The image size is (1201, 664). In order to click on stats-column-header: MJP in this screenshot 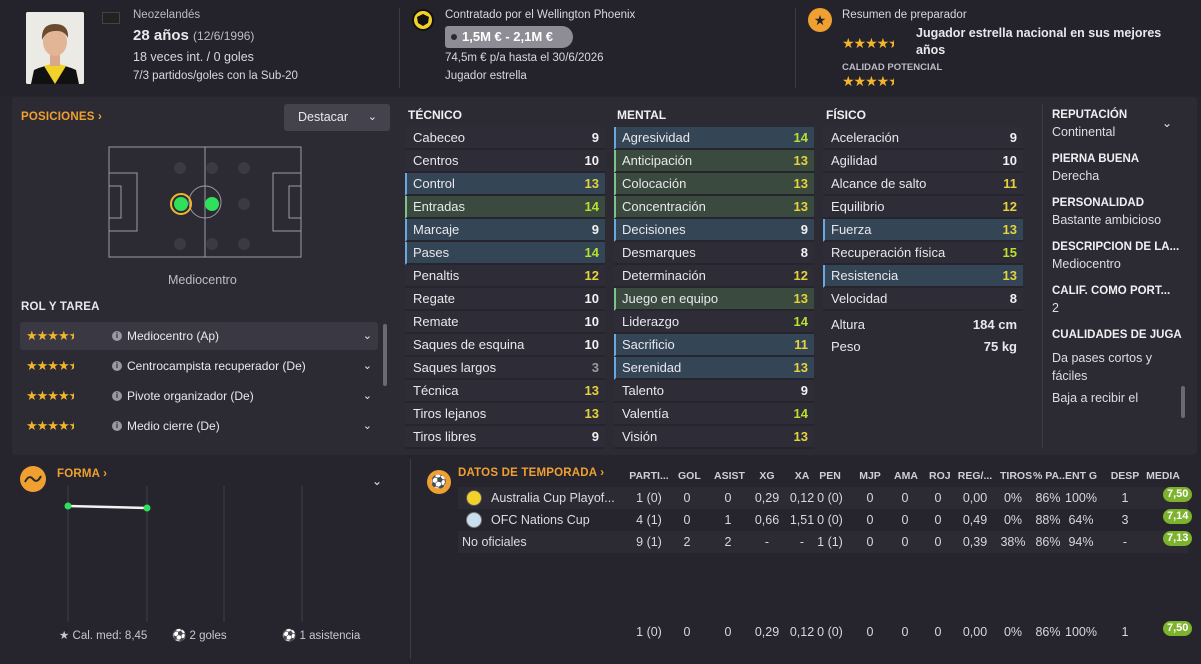, I will do `click(870, 476)`.